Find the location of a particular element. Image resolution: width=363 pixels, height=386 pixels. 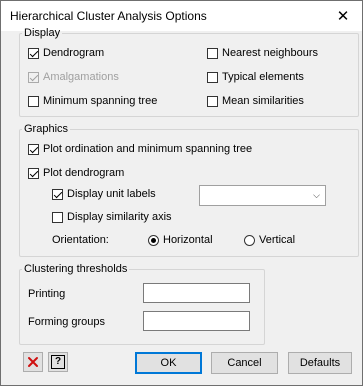

clear-button is located at coordinates (33, 362).